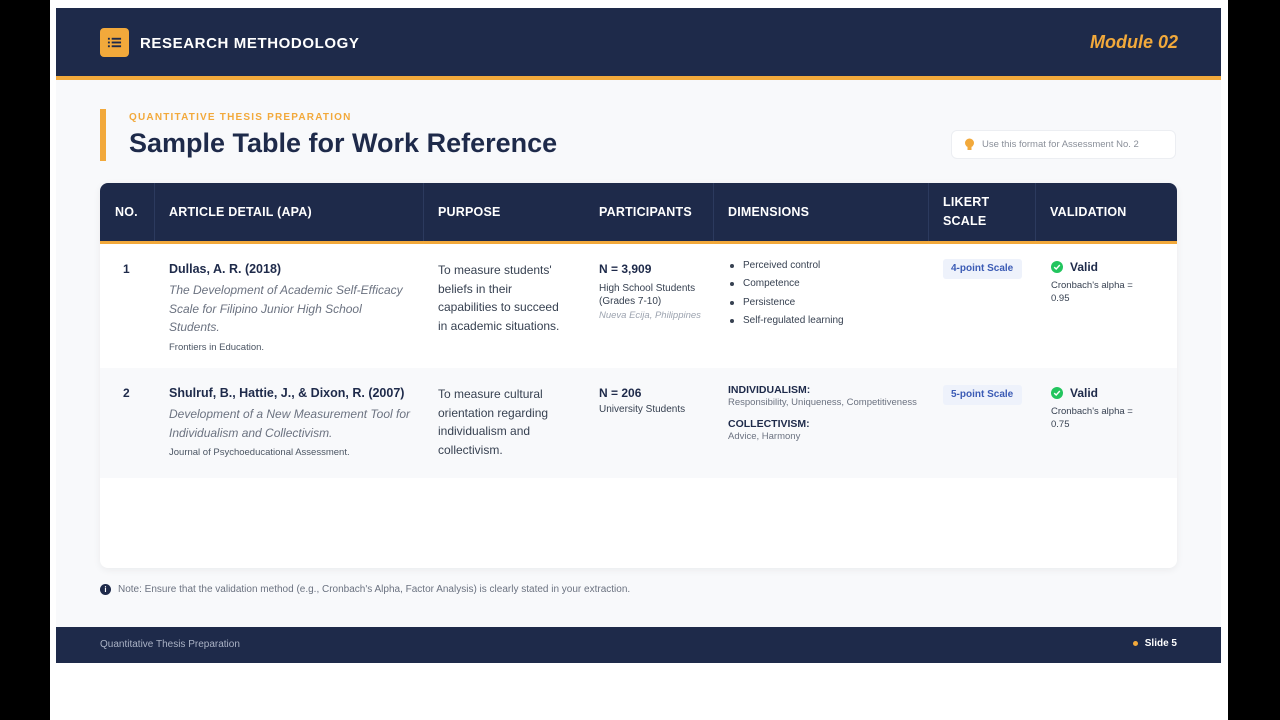 This screenshot has height=720, width=1280. I want to click on header-title: RESEARCH METHODOLOGY, so click(250, 43).